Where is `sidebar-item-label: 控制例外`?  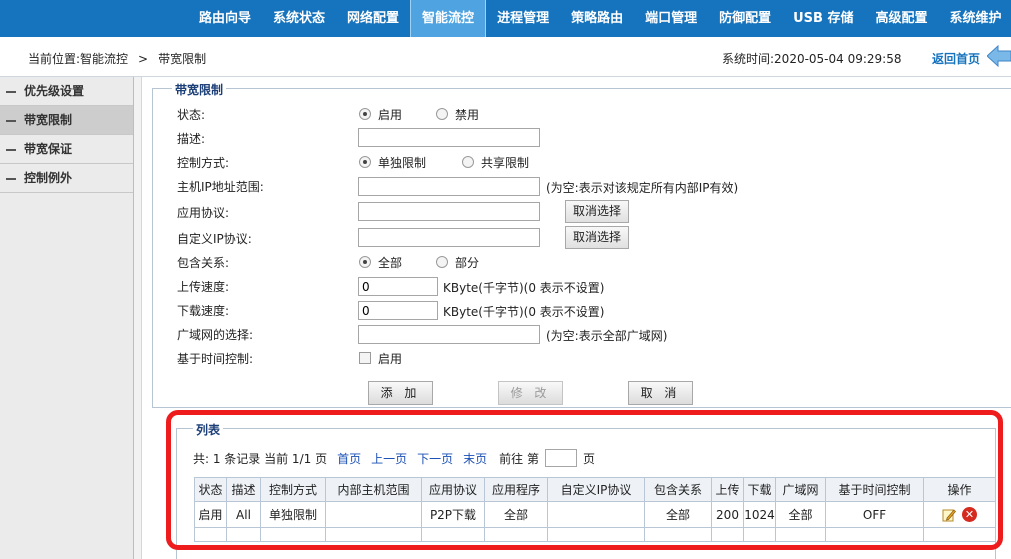
sidebar-item-label: 控制例外 is located at coordinates (48, 178).